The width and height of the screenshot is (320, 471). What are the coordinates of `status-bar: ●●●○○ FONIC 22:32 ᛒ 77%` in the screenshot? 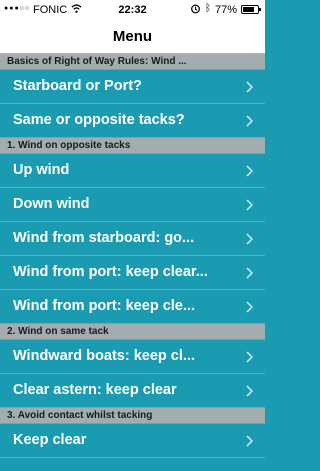 It's located at (132, 10).